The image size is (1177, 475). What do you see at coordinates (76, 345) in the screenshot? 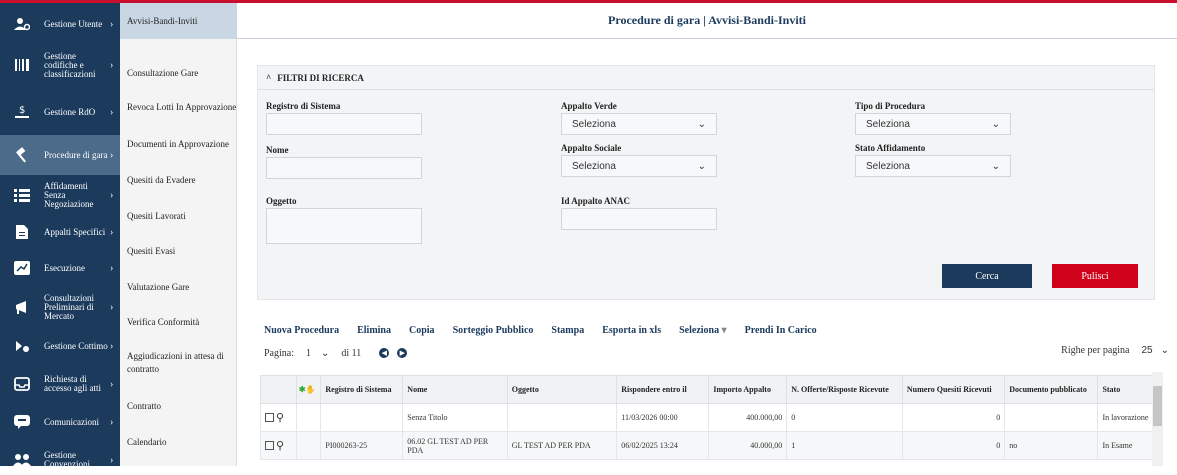
I see `sidebar-item-label: Gestione Cottimo` at bounding box center [76, 345].